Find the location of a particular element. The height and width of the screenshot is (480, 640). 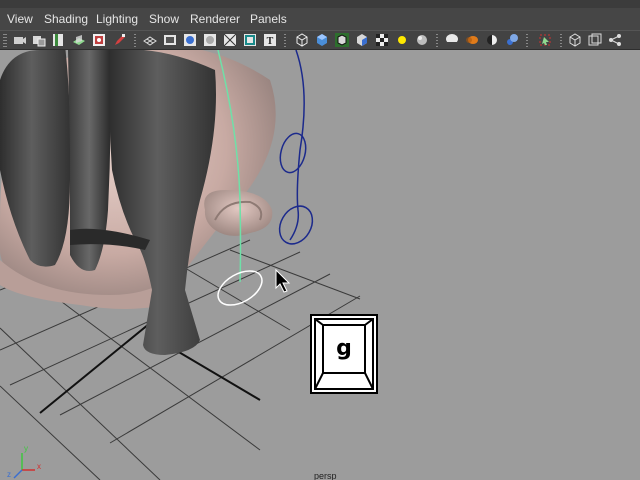

svg-text: T is located at coordinates (270, 41).